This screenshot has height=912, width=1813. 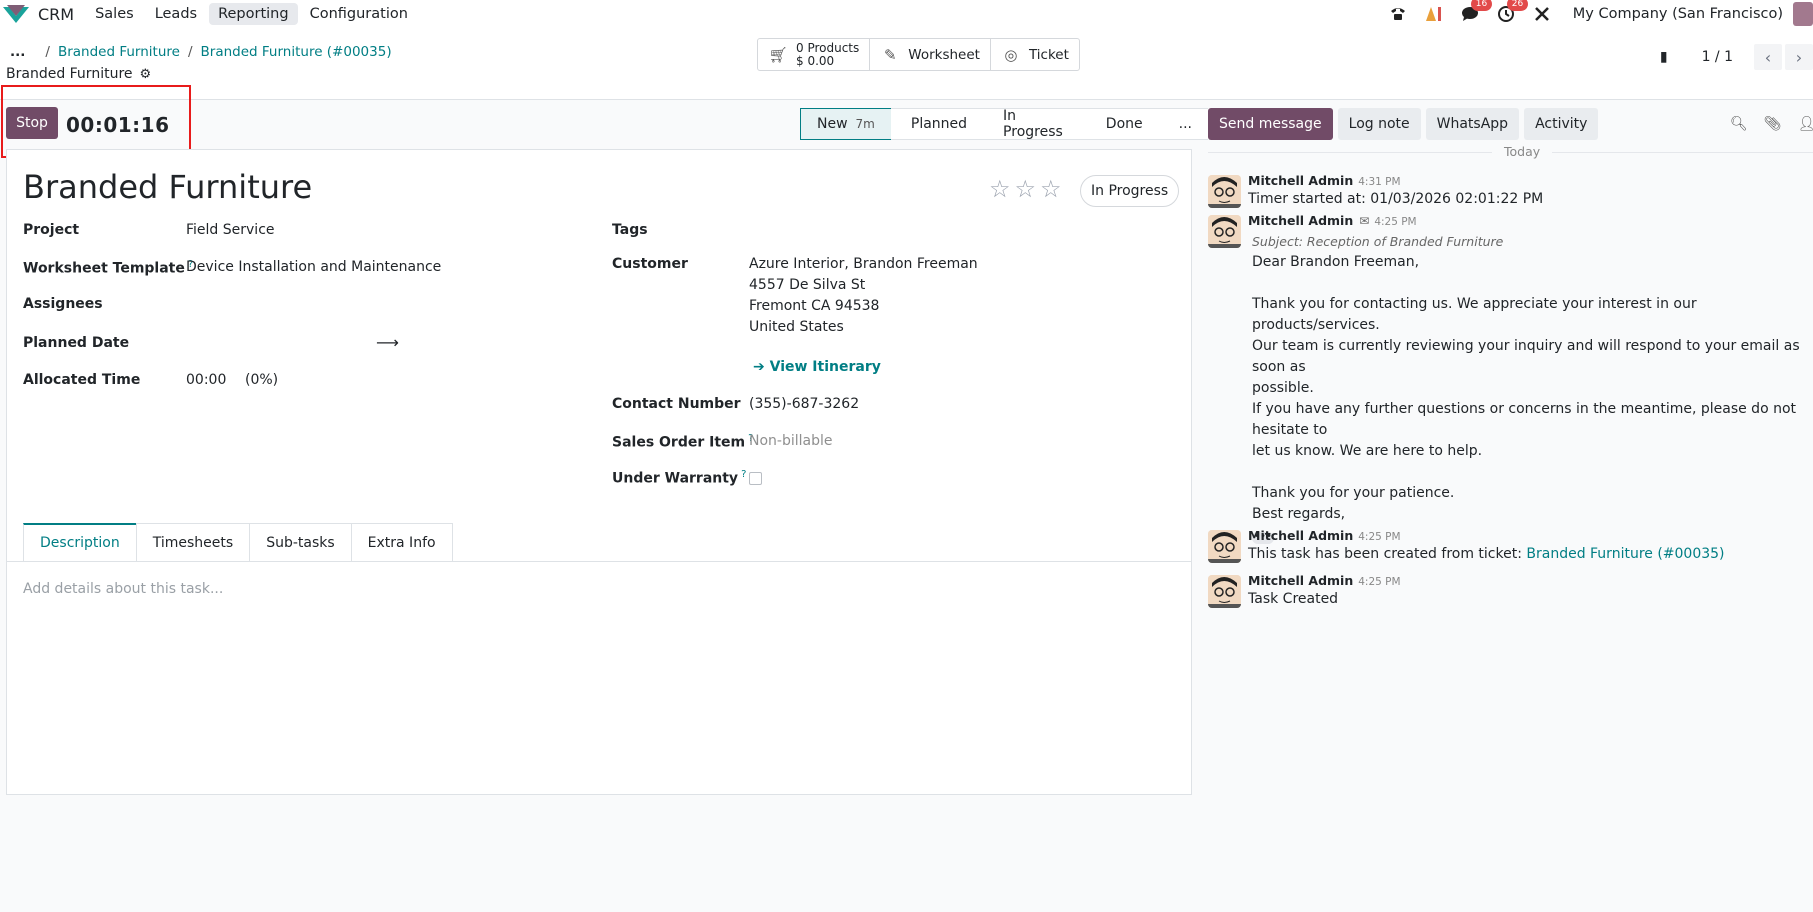 What do you see at coordinates (300, 542) in the screenshot?
I see `tab-sub-tasks: Sub-tasks` at bounding box center [300, 542].